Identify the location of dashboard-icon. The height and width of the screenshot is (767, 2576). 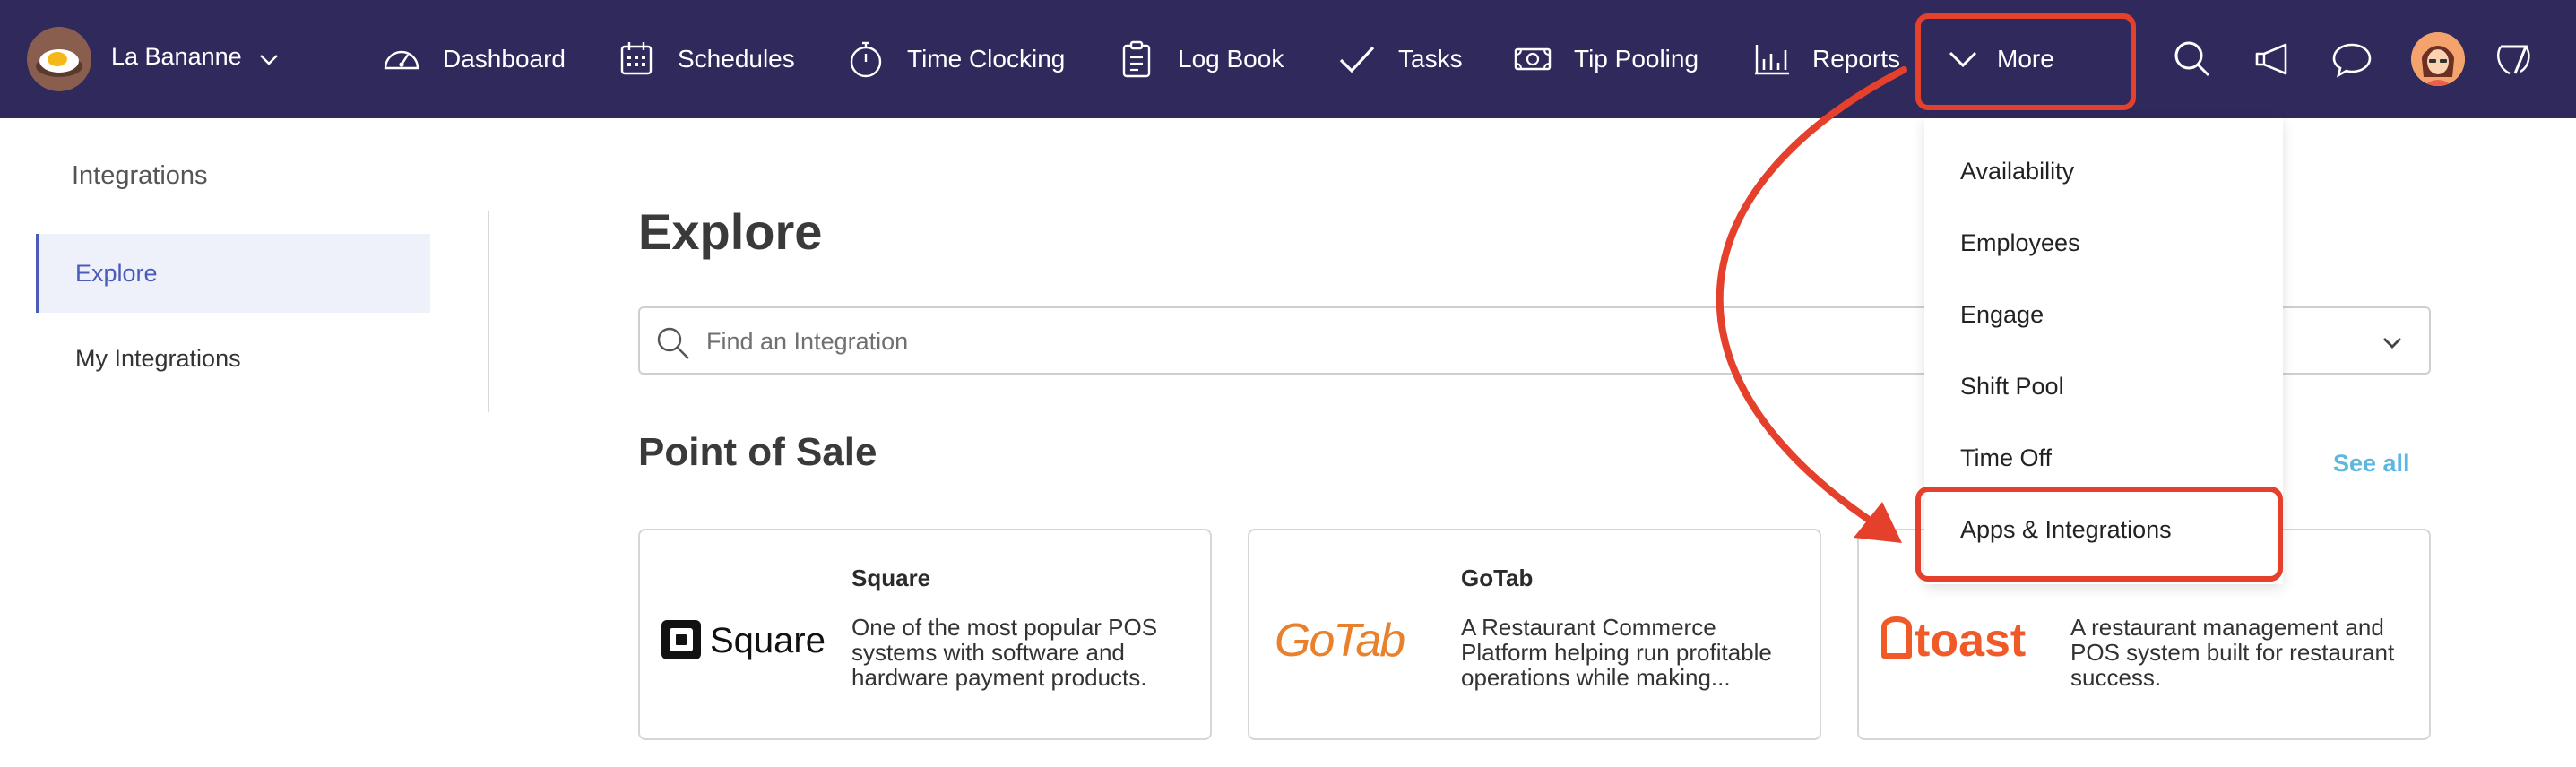
(401, 60).